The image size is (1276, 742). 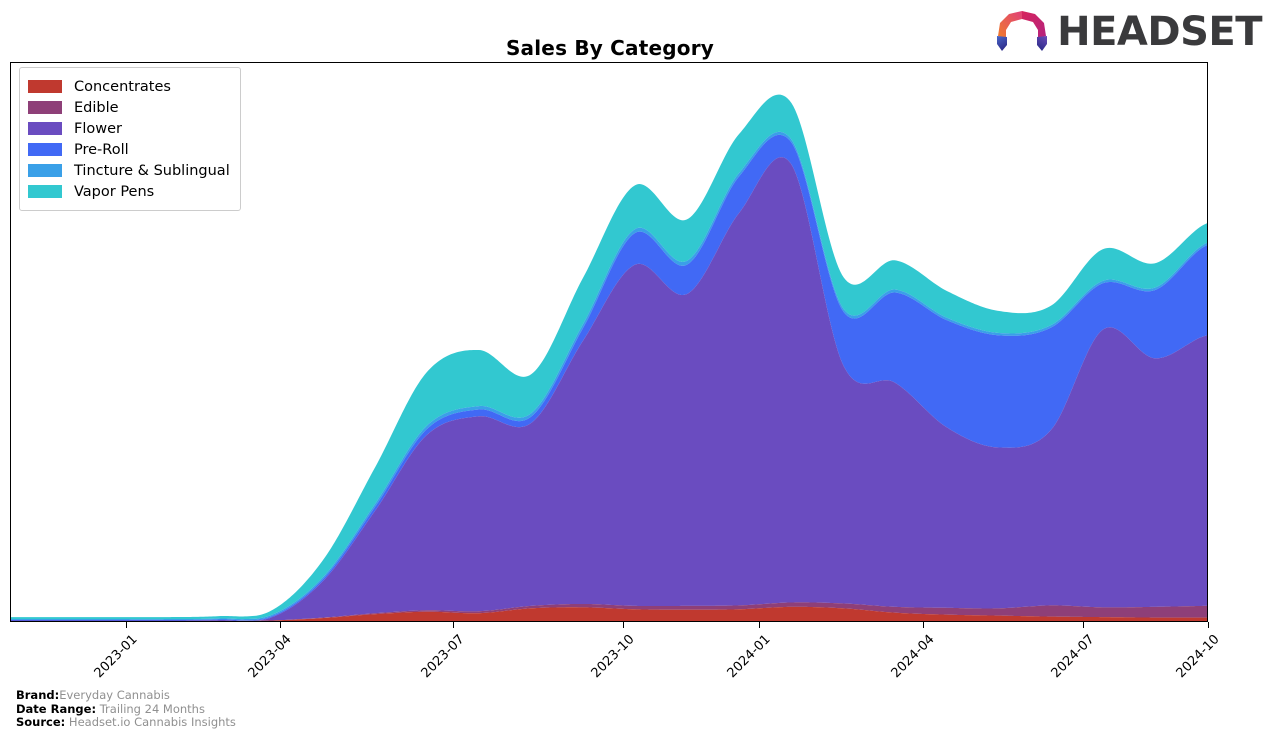 I want to click on footer-source-row: Source: Headset.io Cannabis Insights, so click(x=126, y=722).